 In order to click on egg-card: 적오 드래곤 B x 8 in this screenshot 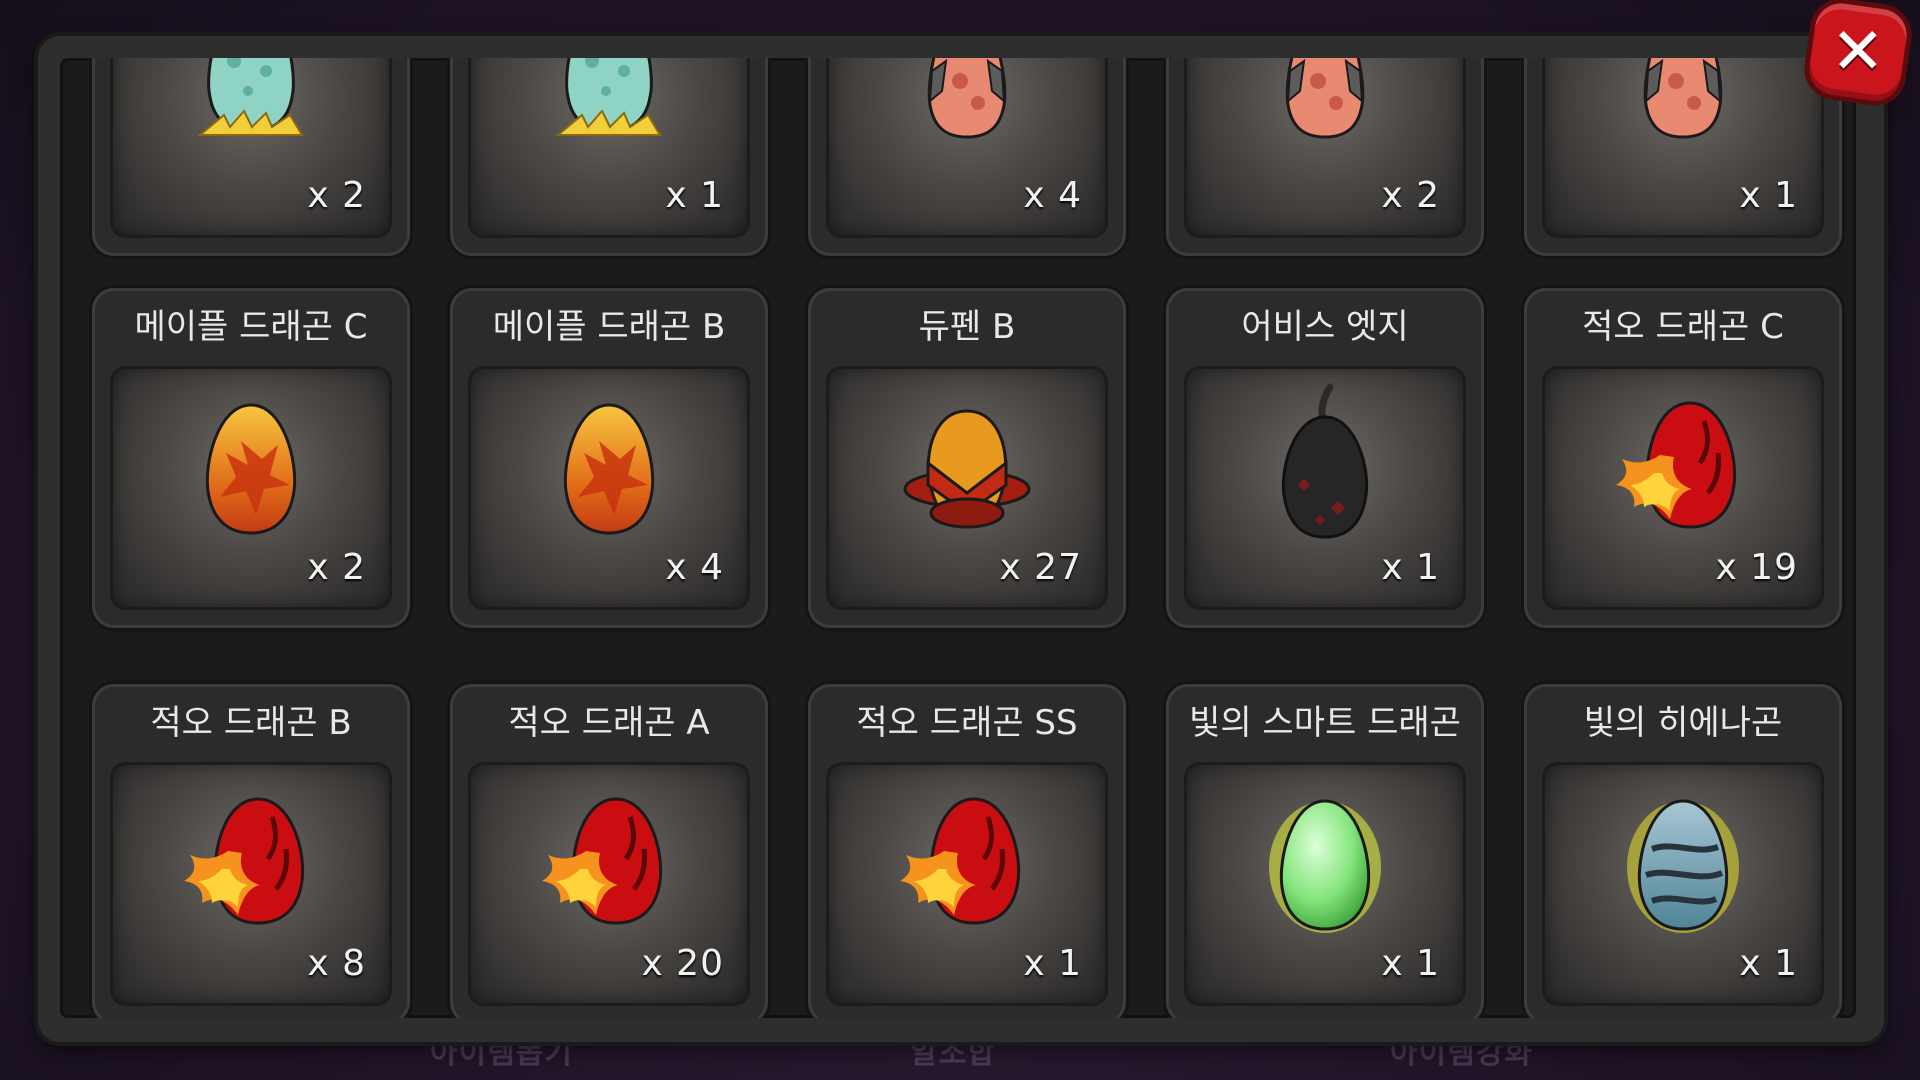, I will do `click(251, 851)`.